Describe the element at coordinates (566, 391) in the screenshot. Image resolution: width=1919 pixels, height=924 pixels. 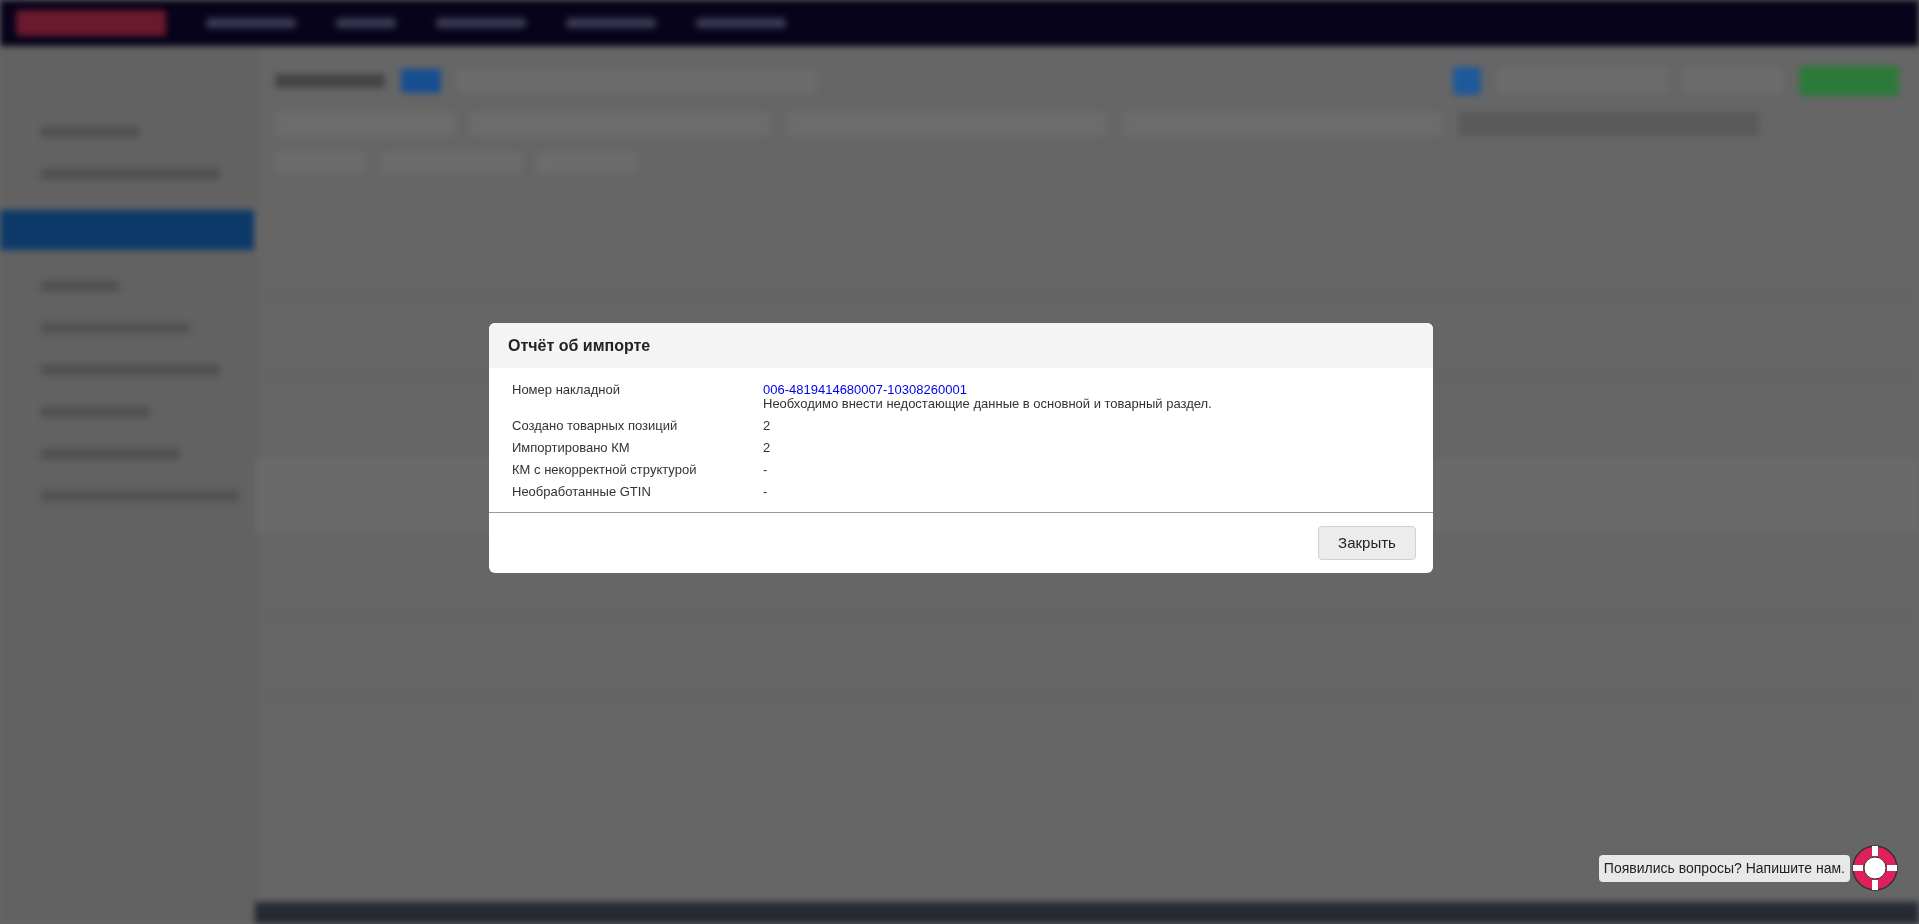
I see `field-label: Номер накладной` at that location.